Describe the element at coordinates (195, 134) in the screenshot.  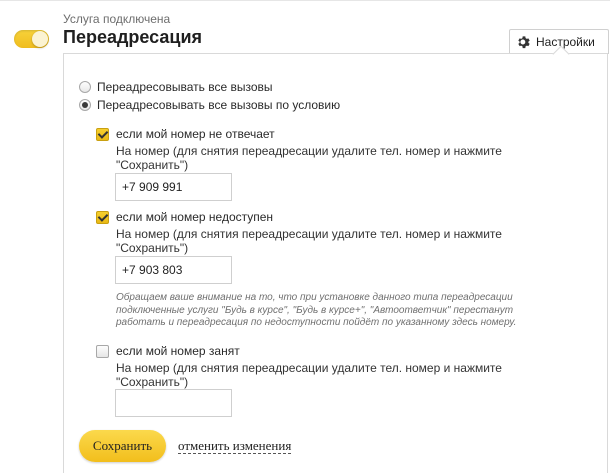
I see `checkbox-no-answer-label: если мой номер не отвечает` at that location.